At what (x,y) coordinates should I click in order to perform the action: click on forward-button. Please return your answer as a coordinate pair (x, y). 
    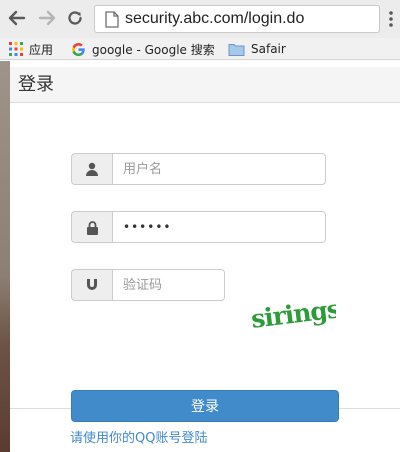
    Looking at the image, I should click on (47, 18).